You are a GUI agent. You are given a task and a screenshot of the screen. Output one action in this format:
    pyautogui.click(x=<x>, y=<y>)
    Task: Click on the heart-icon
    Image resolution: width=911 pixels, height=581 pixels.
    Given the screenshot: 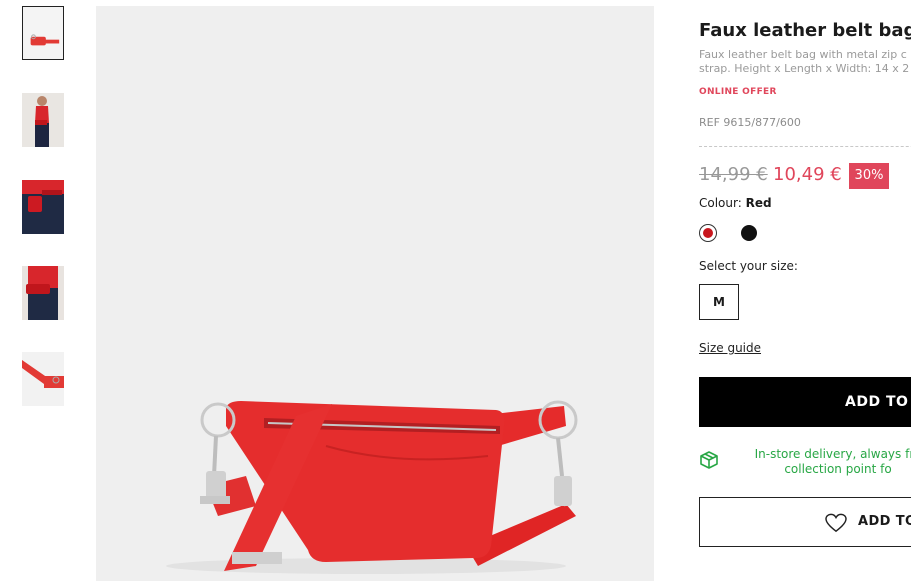 What is the action you would take?
    pyautogui.click(x=836, y=523)
    